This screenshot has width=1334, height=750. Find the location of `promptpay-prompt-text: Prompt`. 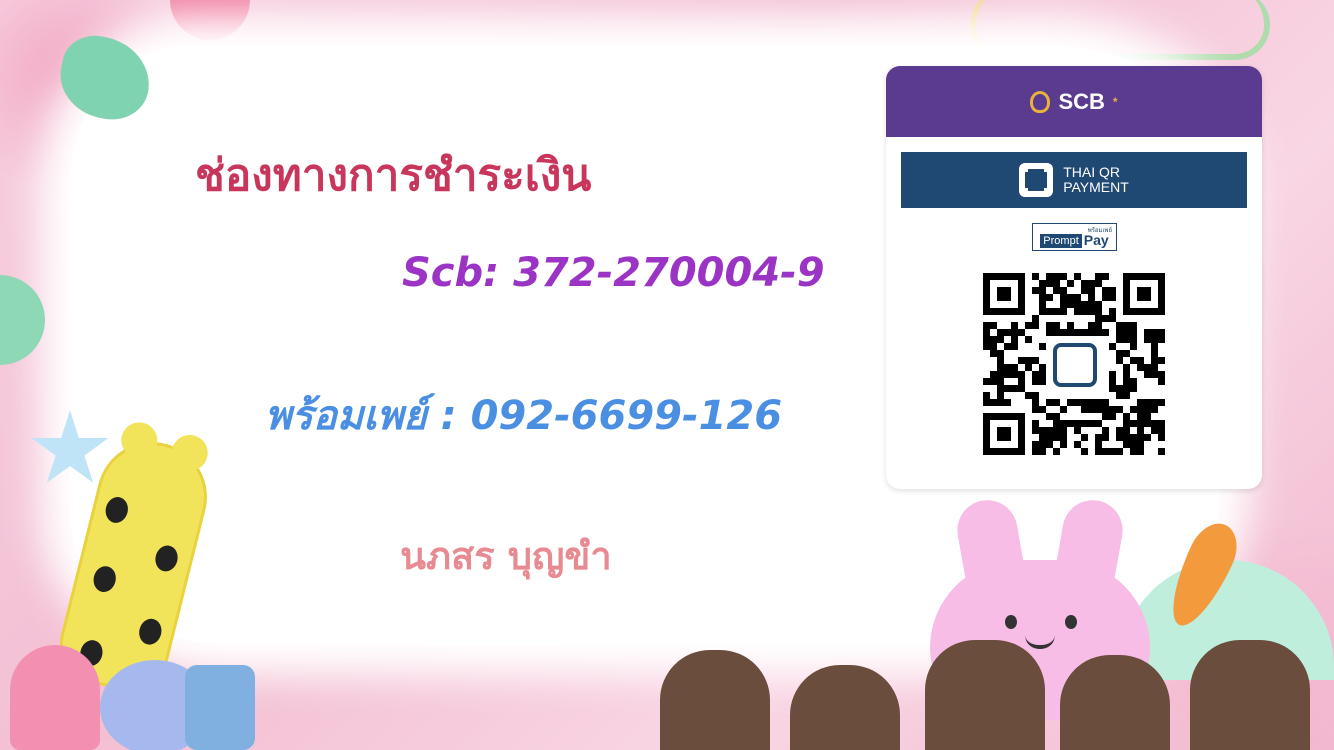

promptpay-prompt-text: Prompt is located at coordinates (1061, 241).